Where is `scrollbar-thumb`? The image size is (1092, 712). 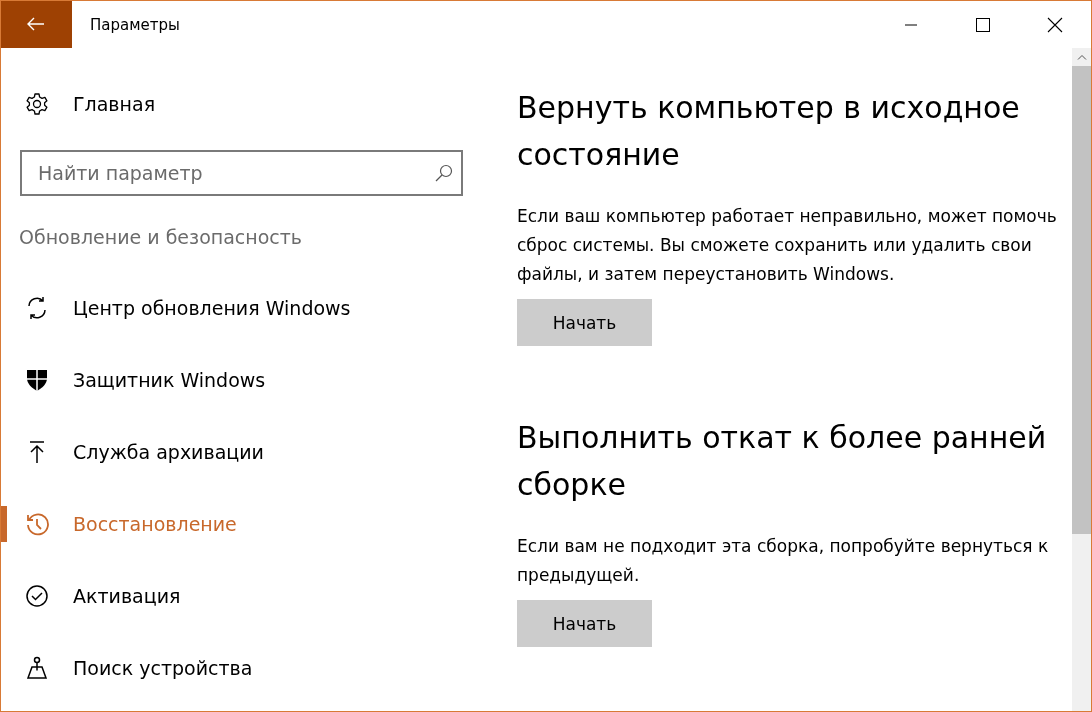 scrollbar-thumb is located at coordinates (1081, 300).